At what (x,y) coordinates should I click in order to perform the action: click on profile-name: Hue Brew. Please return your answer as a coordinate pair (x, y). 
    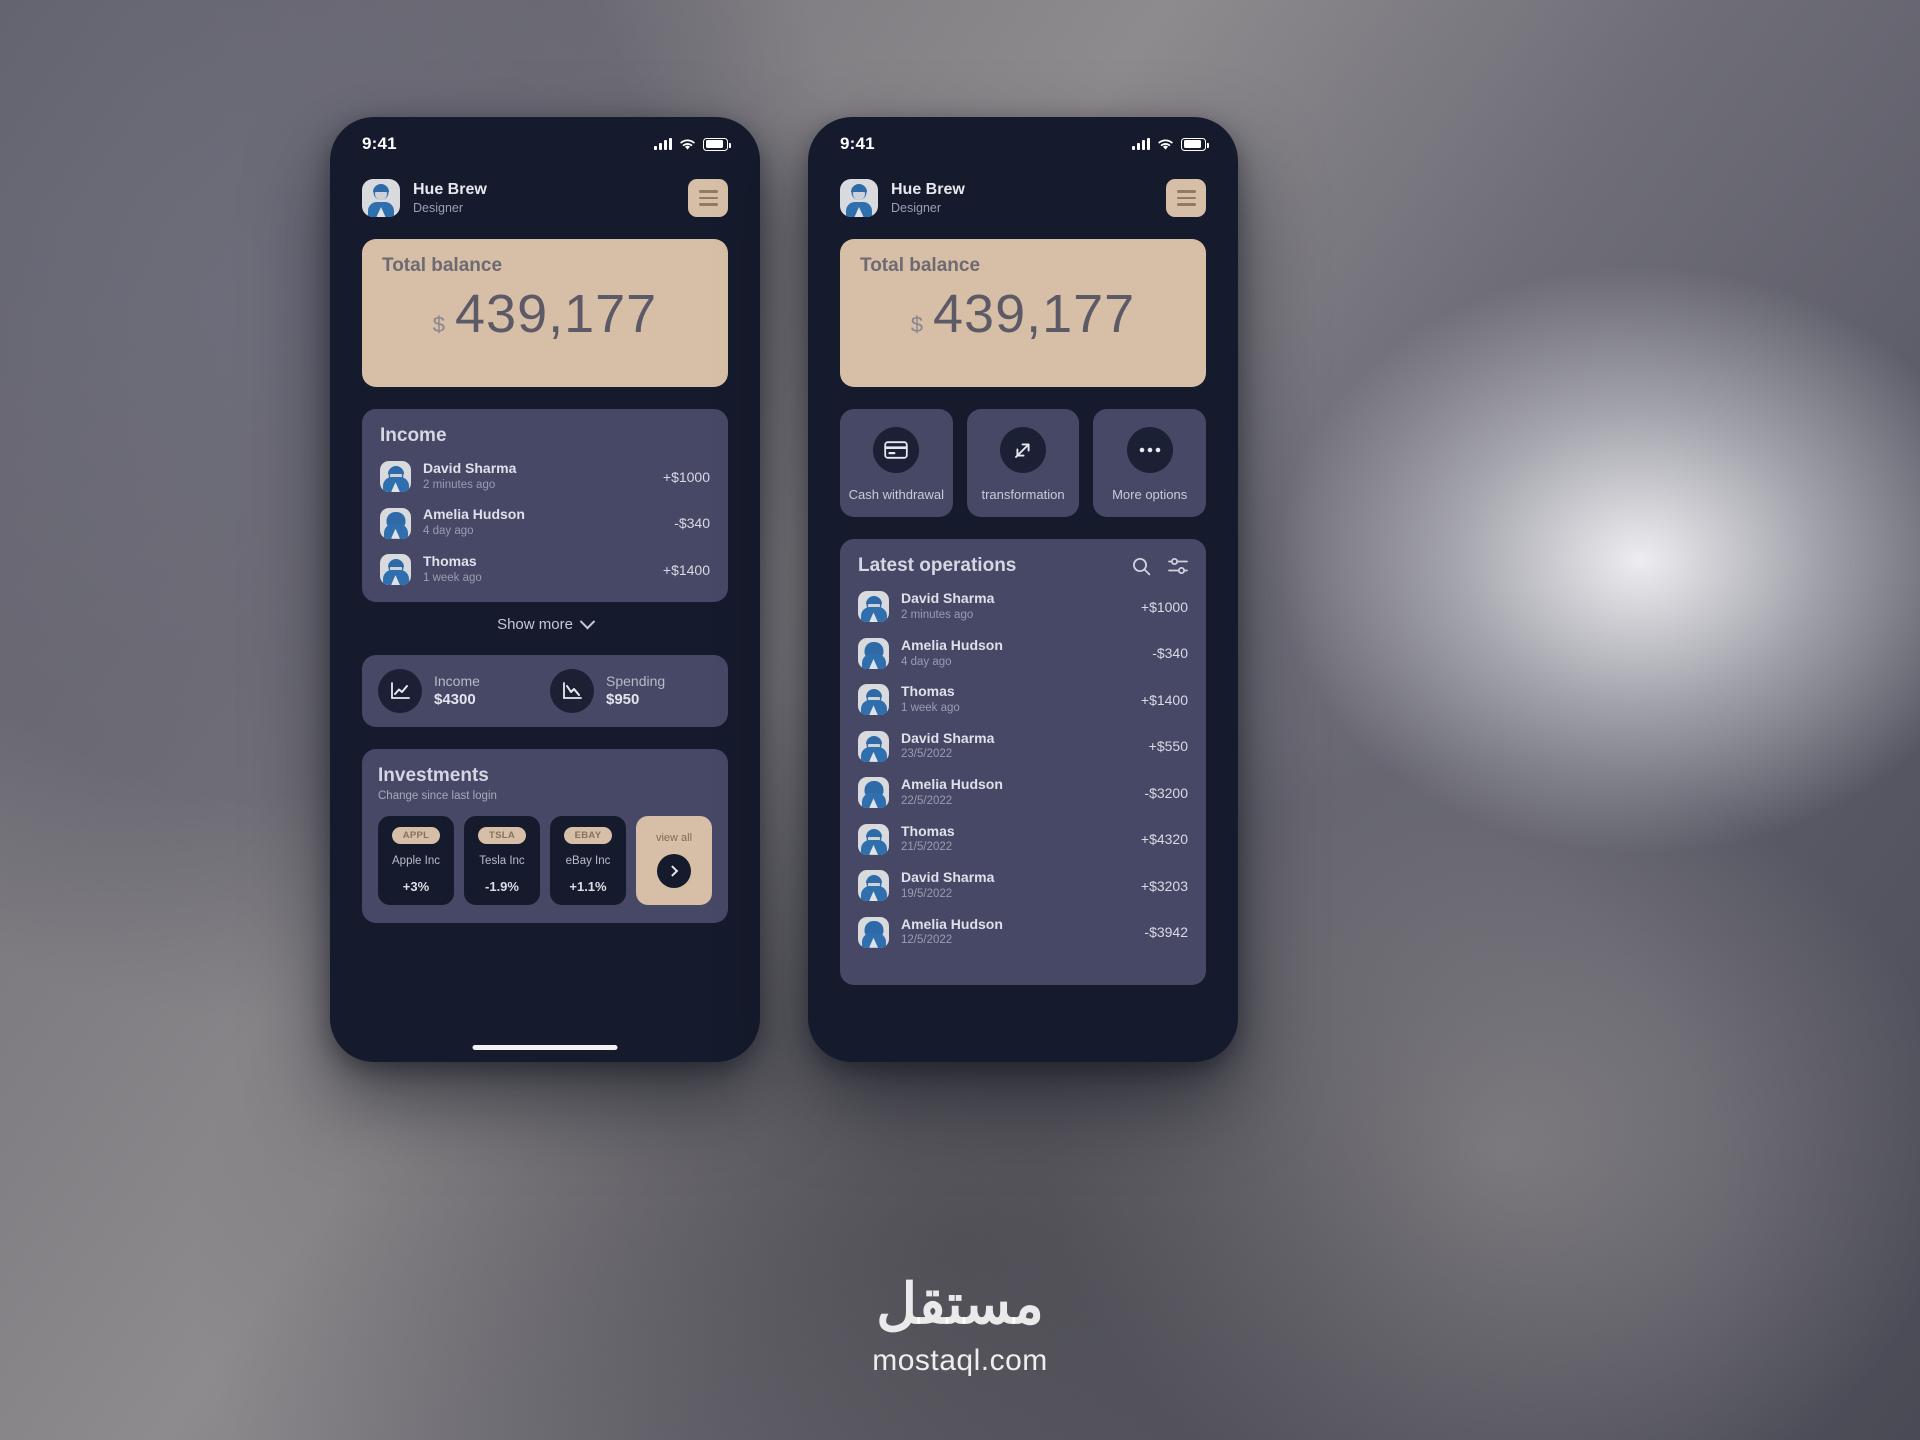
    Looking at the image, I should click on (450, 189).